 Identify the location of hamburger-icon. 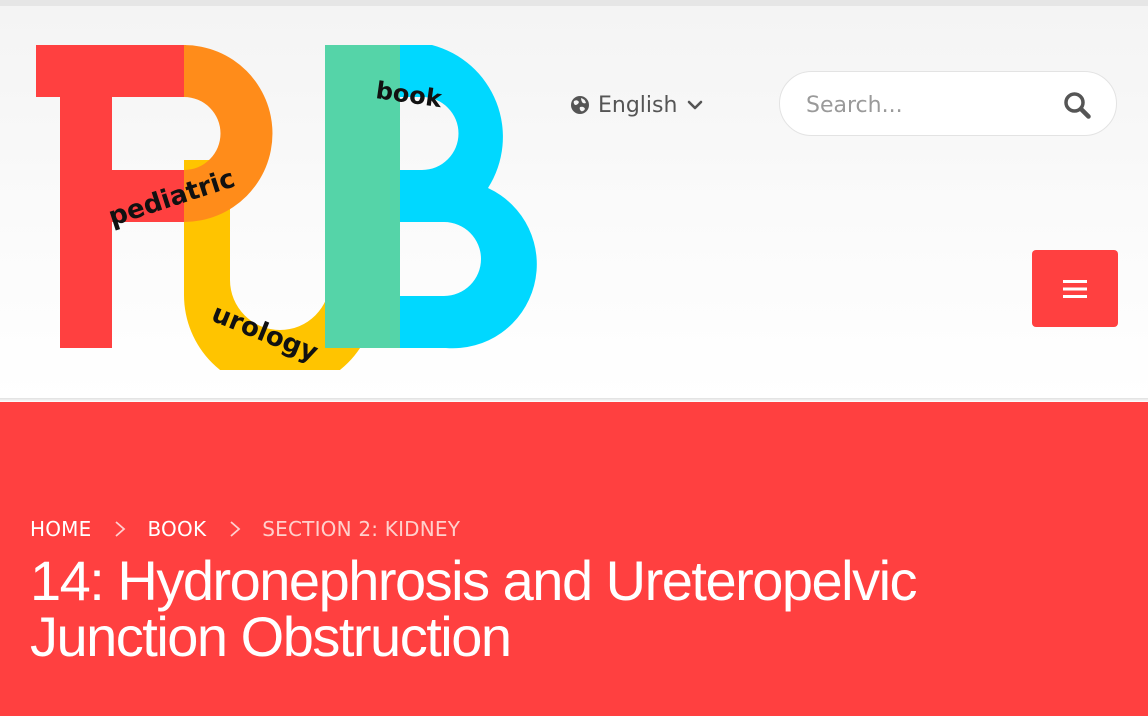
(1075, 288).